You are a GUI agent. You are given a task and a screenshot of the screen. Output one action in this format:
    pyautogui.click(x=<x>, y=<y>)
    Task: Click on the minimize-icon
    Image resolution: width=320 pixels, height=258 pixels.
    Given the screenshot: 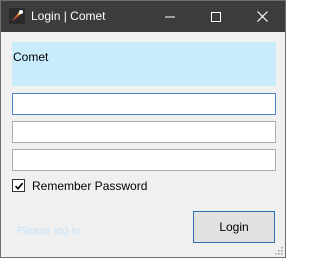 What is the action you would take?
    pyautogui.click(x=170, y=16)
    